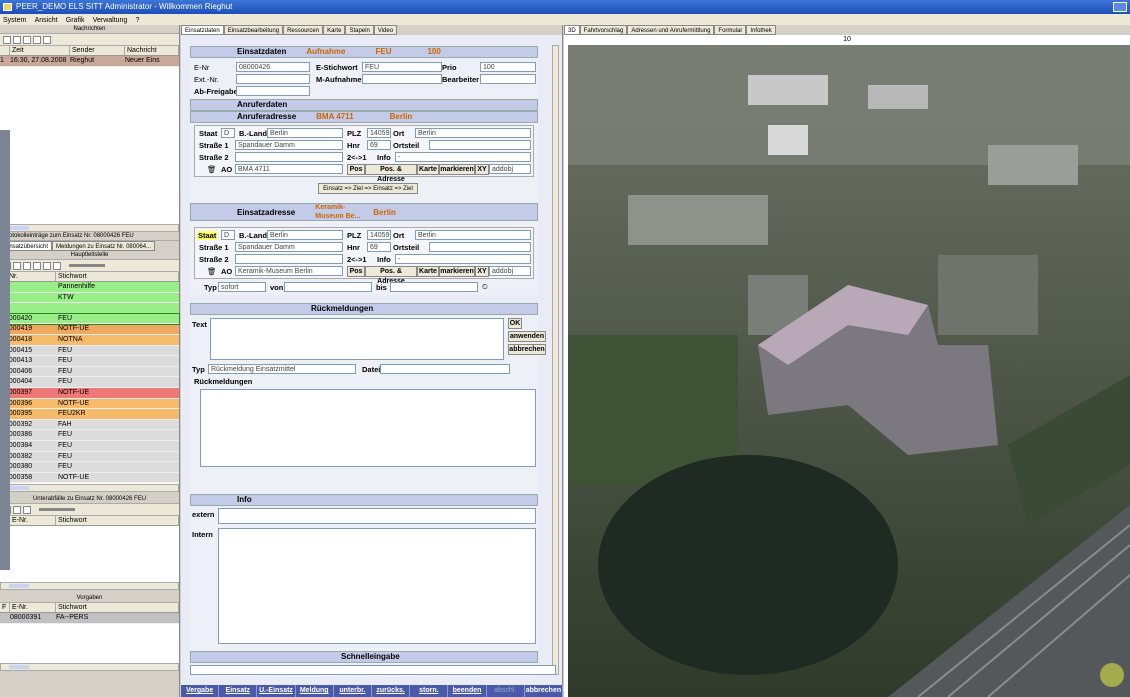  I want to click on e-pos-button: Pos, so click(356, 271).